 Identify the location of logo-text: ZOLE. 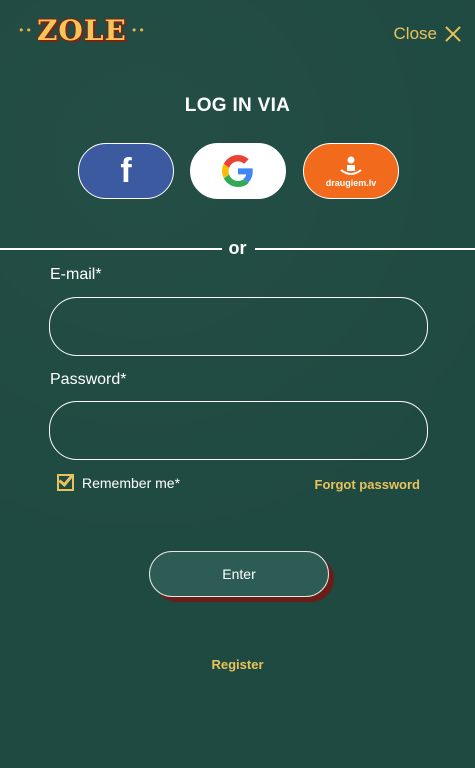
(81, 30).